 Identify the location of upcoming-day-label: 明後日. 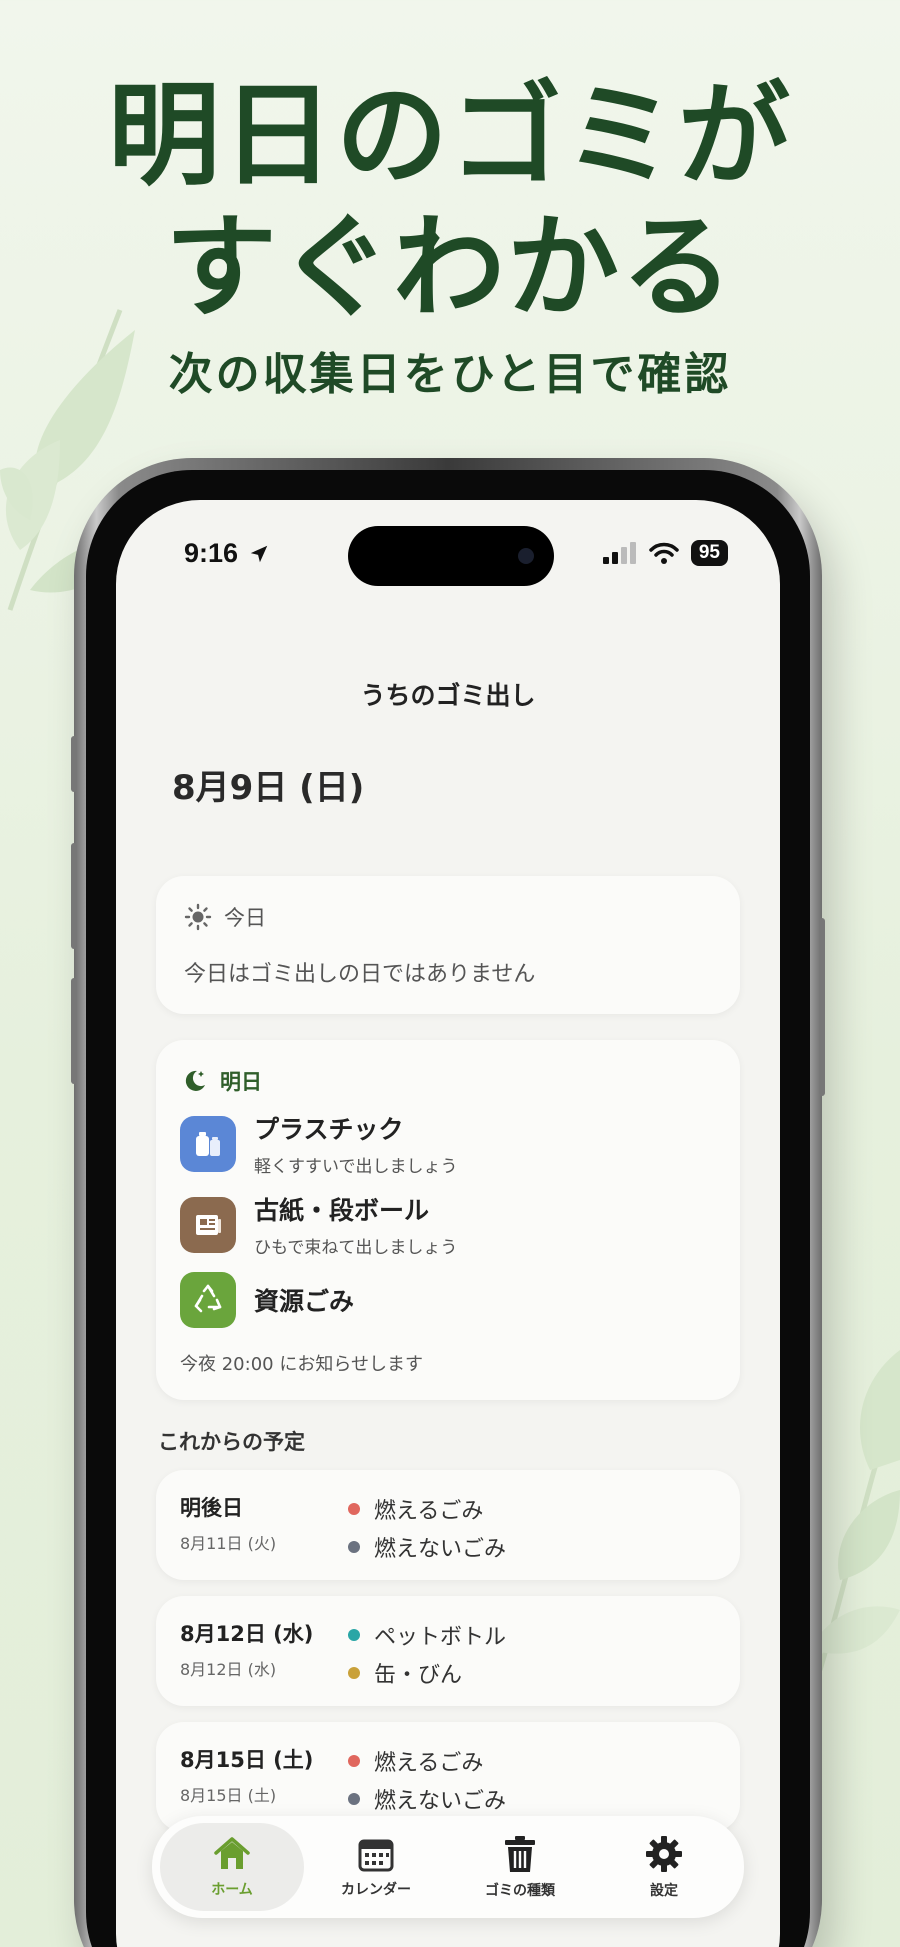
(211, 1508).